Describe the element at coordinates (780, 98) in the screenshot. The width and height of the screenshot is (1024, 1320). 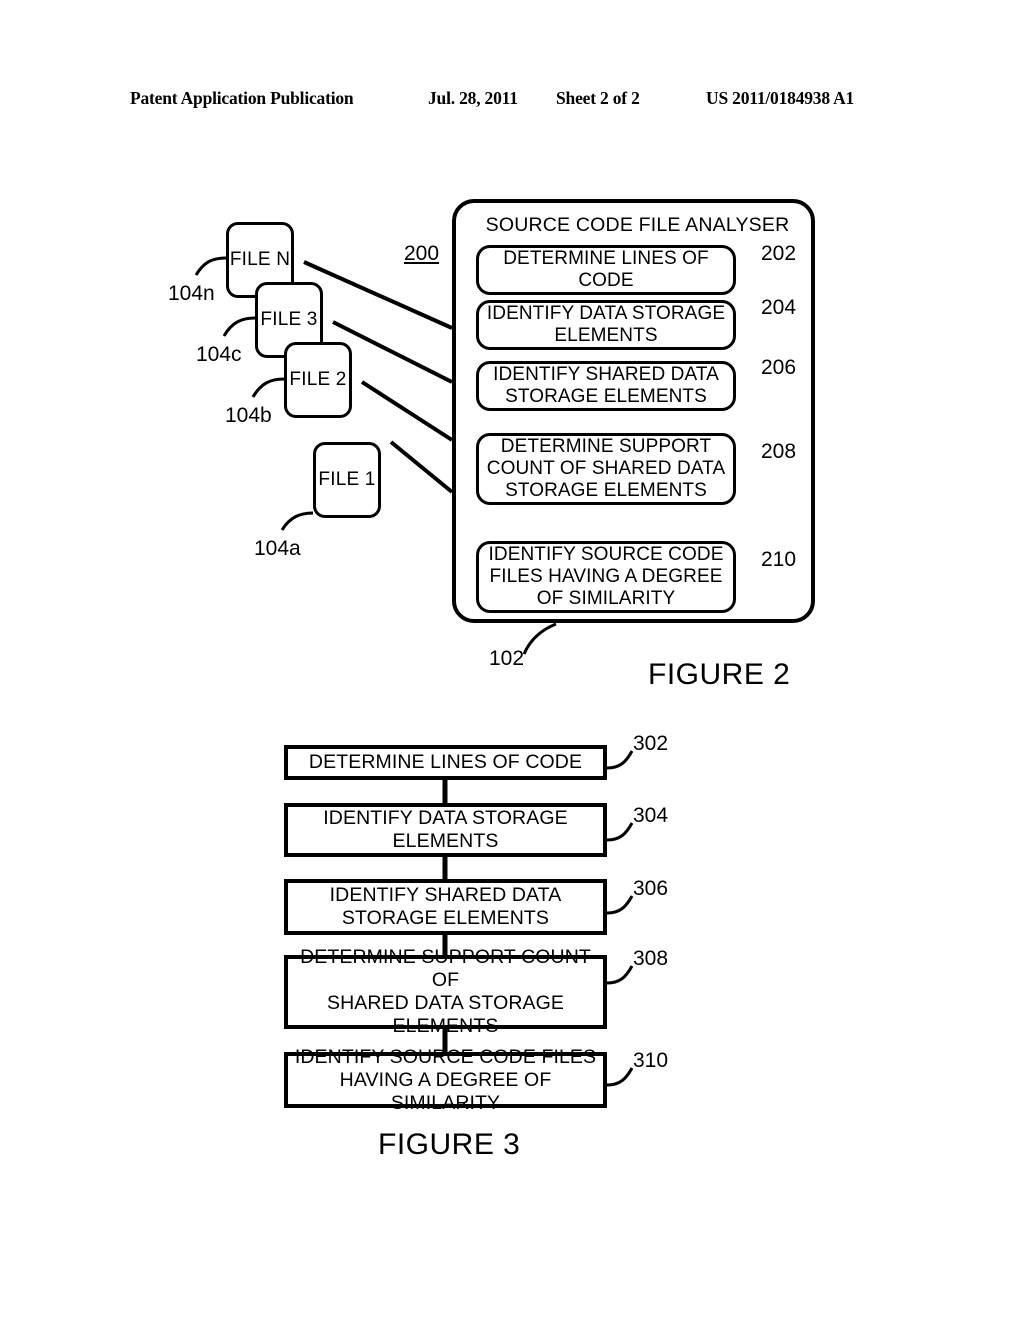
I see `header-document-number: US 2011/0184938 A1` at that location.